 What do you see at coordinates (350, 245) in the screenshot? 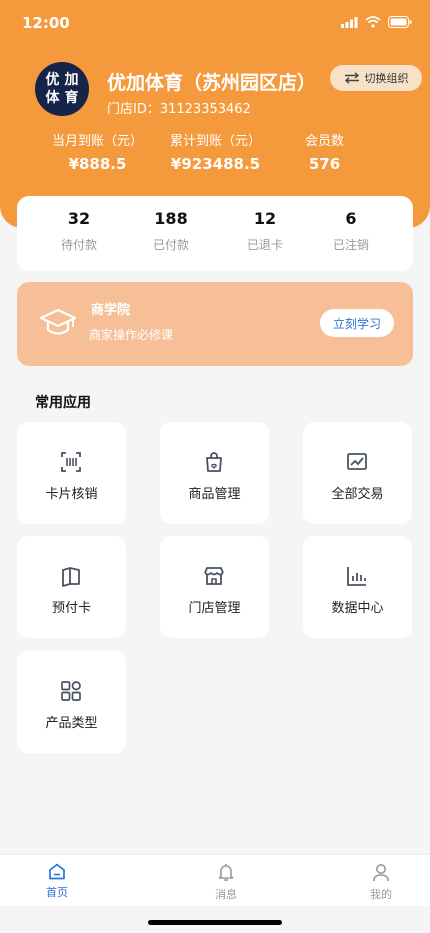
I see `stat-label: 已注销` at bounding box center [350, 245].